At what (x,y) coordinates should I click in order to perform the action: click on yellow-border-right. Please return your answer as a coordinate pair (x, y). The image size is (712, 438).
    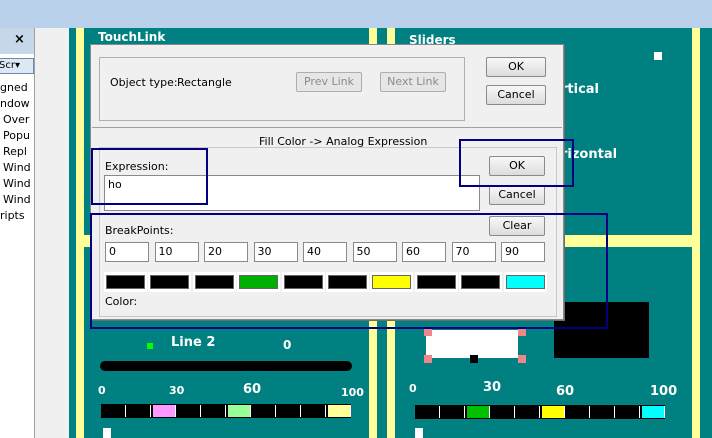
    Looking at the image, I should click on (696, 233).